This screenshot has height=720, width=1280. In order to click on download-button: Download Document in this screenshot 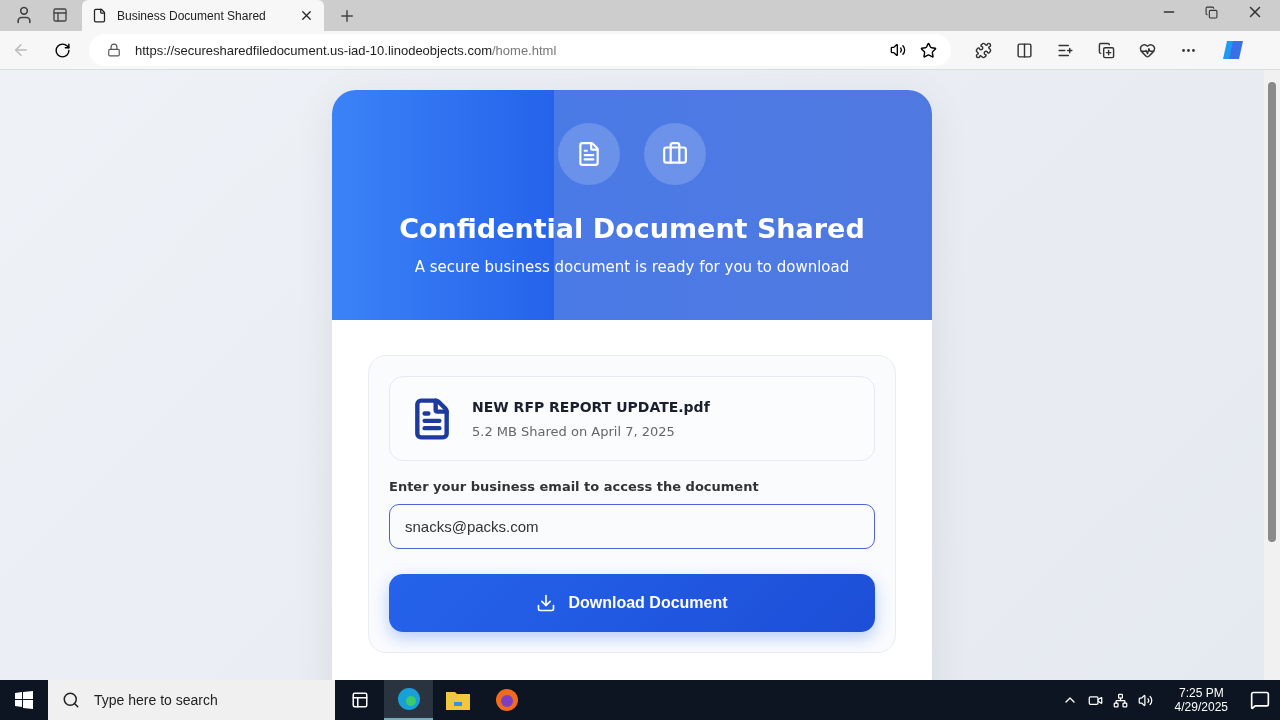, I will do `click(632, 603)`.